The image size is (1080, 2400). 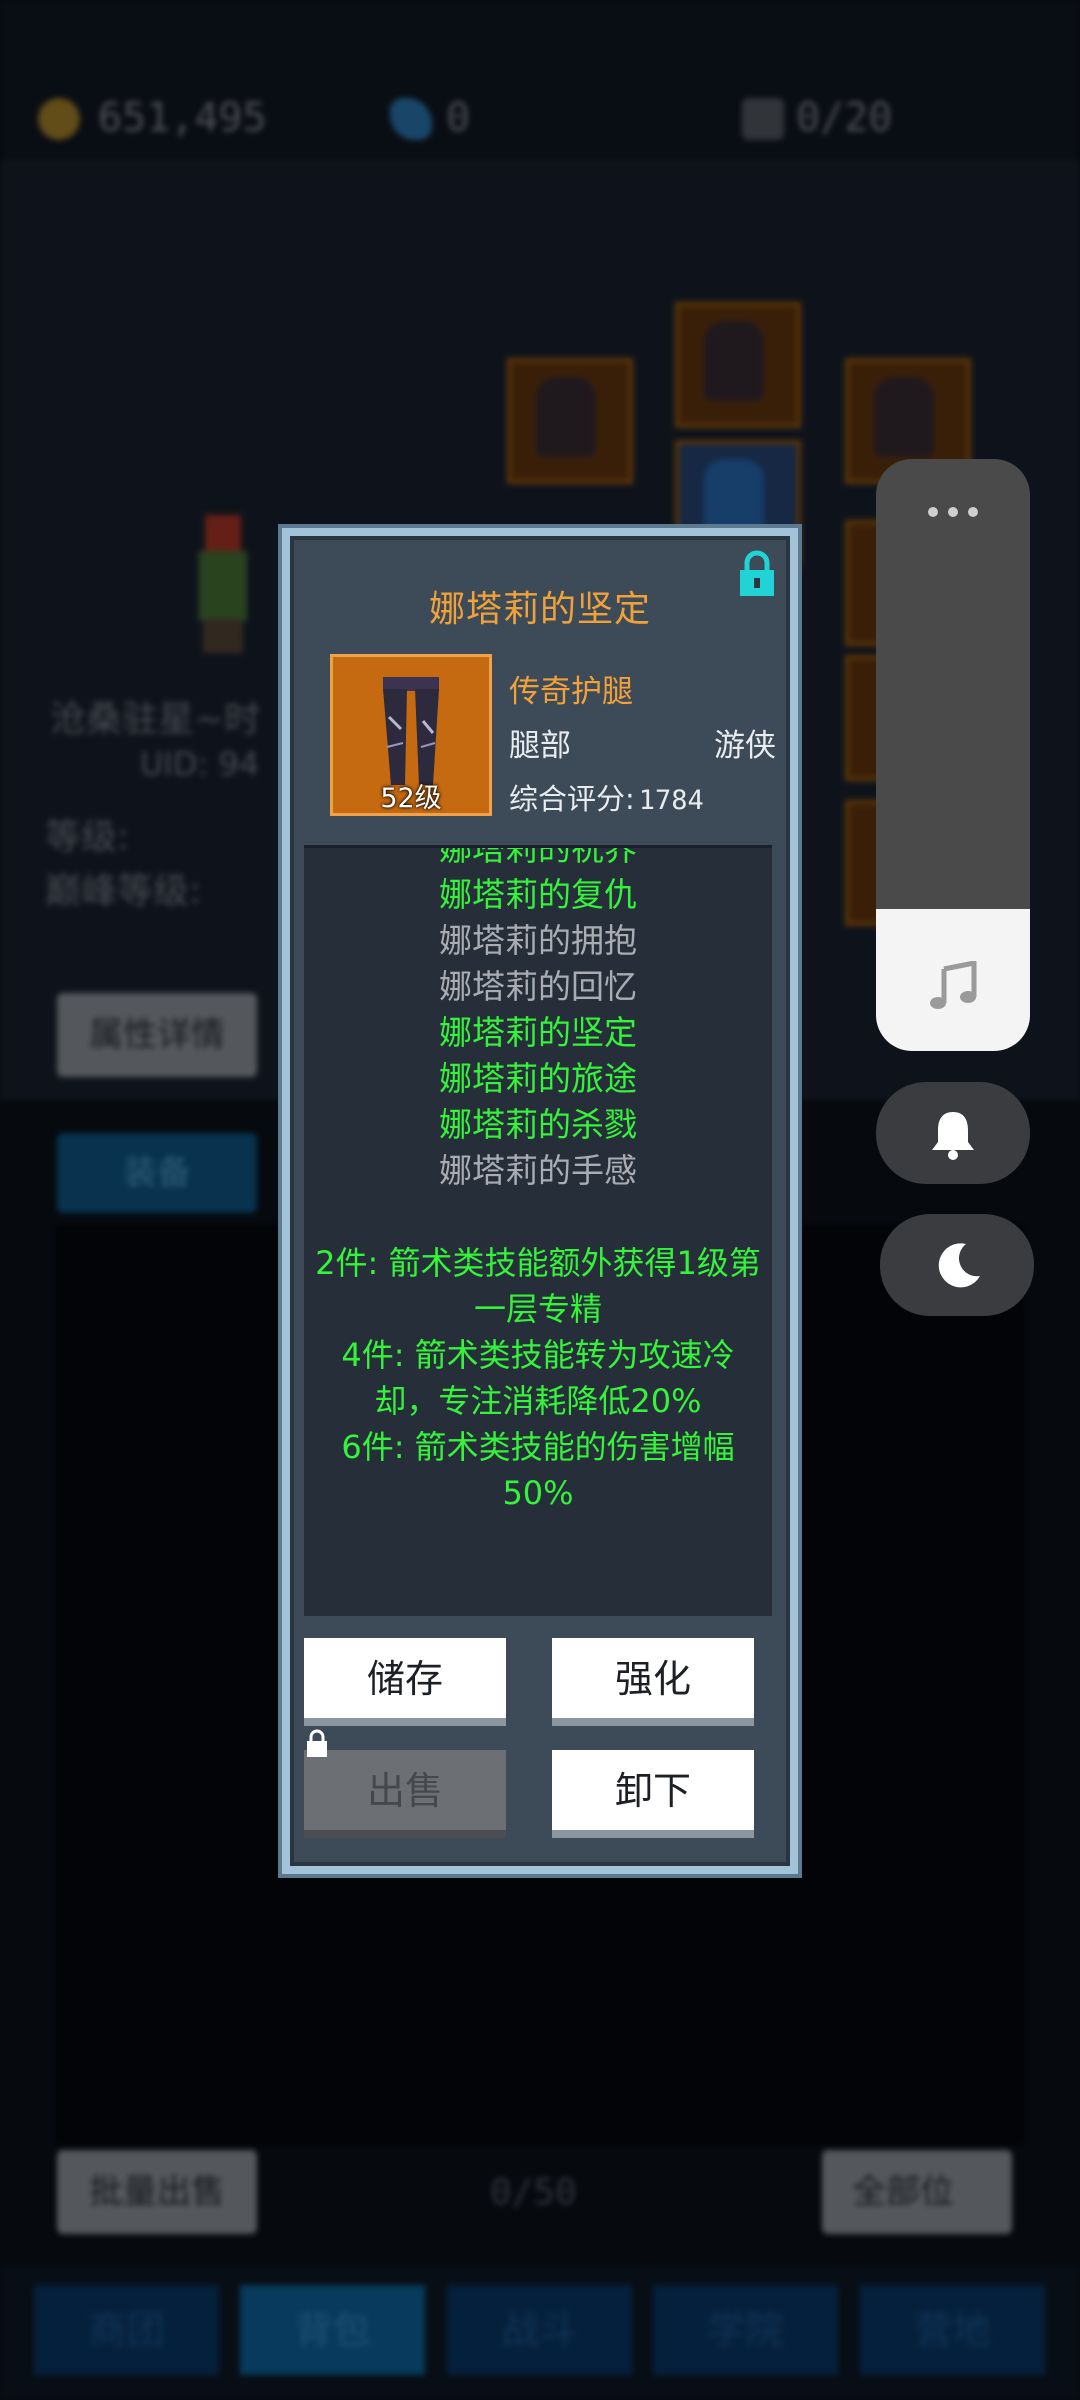 I want to click on store-button: 储存, so click(x=405, y=1682).